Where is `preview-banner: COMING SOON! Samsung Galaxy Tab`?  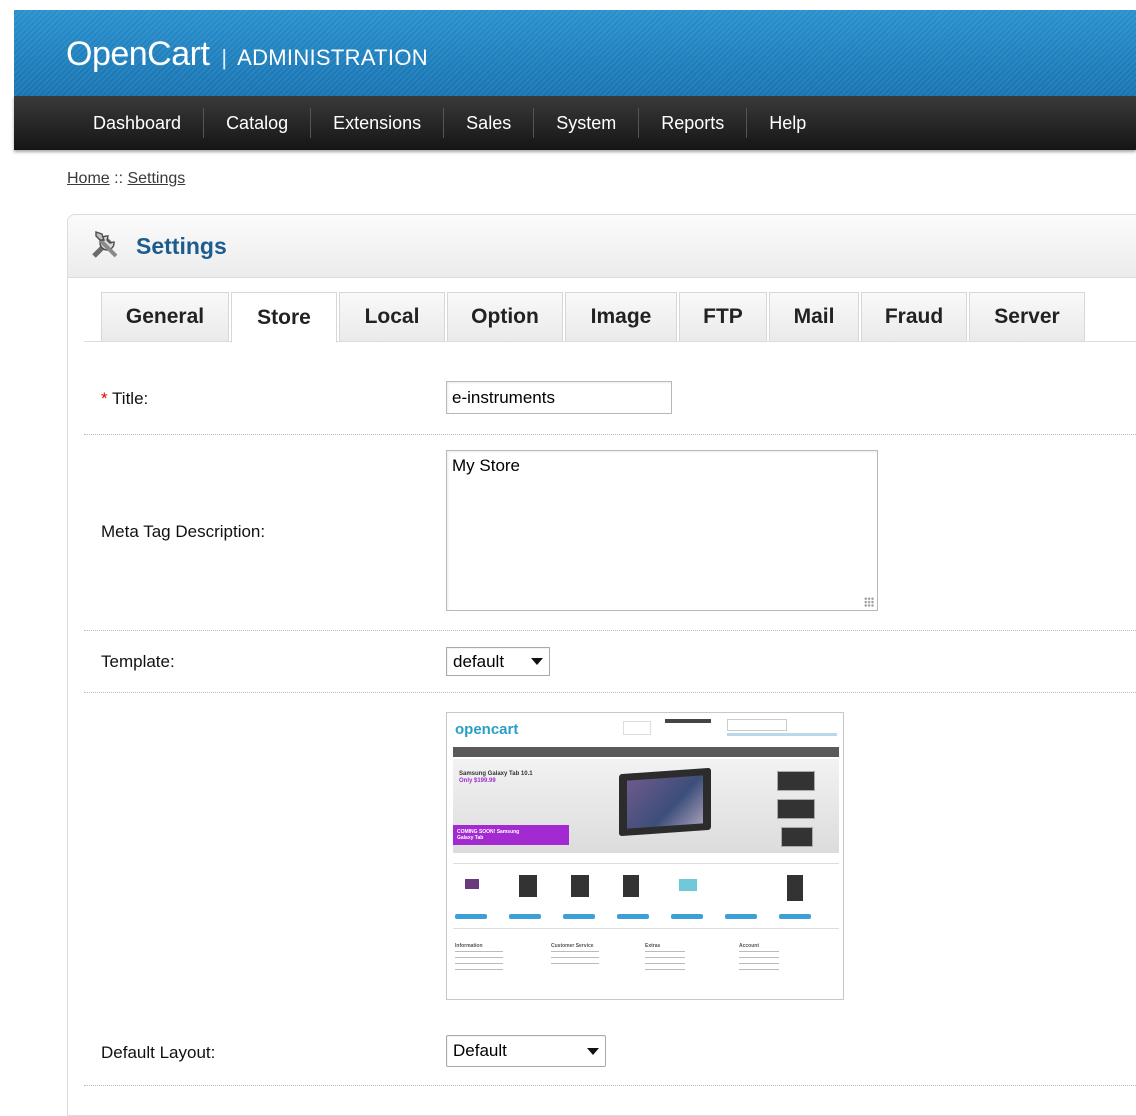
preview-banner: COMING SOON! Samsung Galaxy Tab is located at coordinates (511, 835).